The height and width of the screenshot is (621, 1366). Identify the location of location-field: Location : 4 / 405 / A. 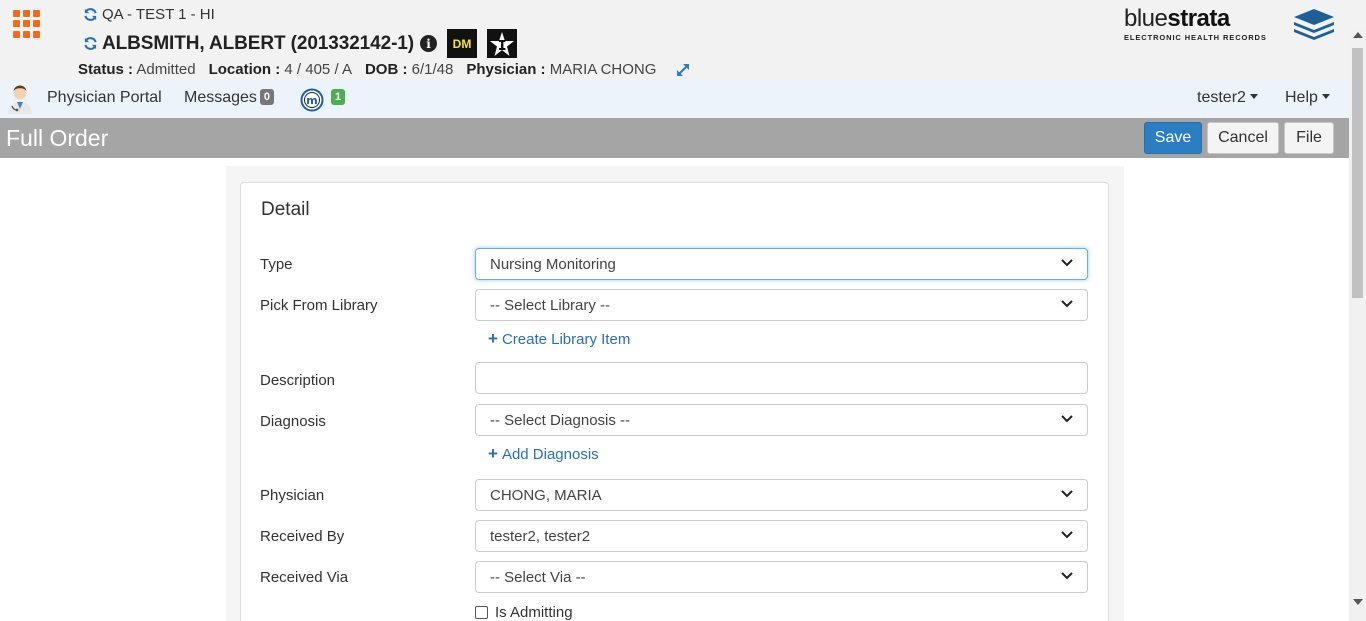
(280, 69).